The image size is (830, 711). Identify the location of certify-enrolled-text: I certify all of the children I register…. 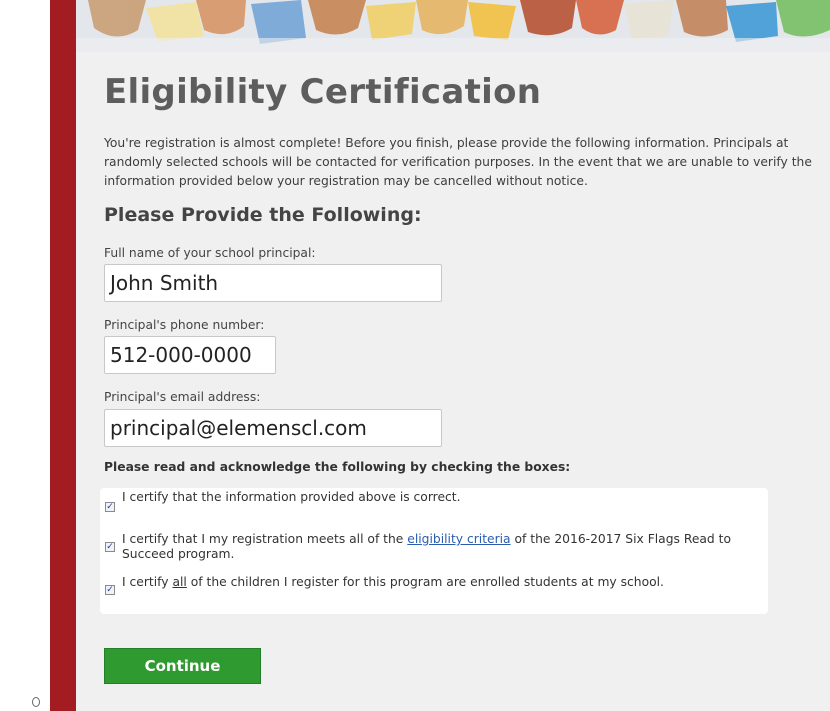
(432, 582).